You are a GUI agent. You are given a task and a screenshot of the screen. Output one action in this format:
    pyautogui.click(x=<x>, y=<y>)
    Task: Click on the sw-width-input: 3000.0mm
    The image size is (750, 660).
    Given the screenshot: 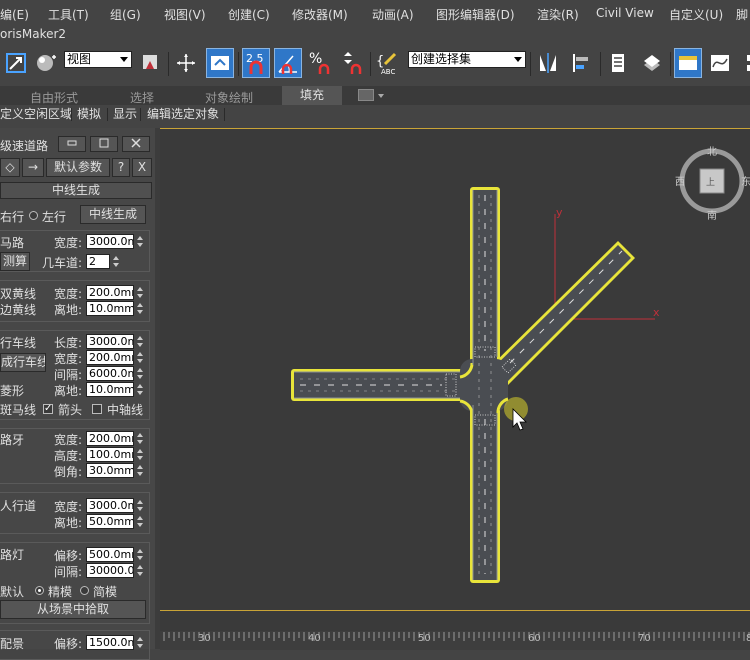 What is the action you would take?
    pyautogui.click(x=110, y=505)
    